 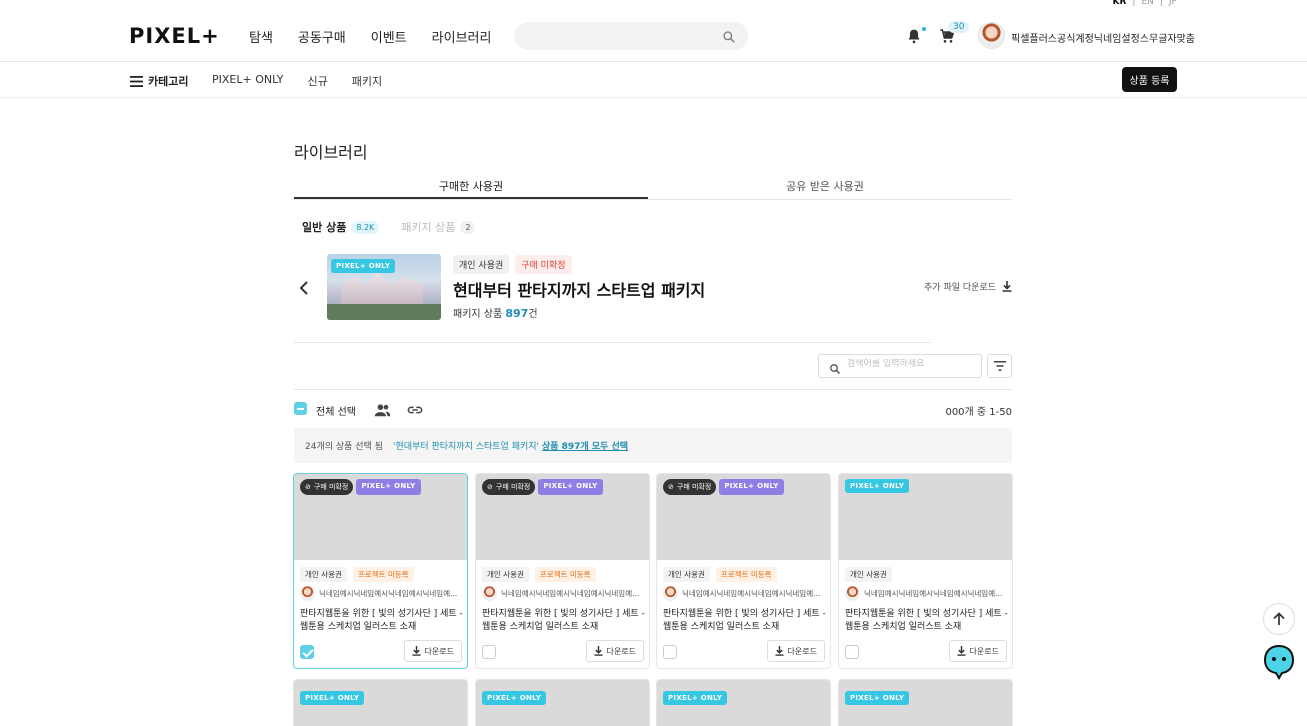 I want to click on page-title: 라이브러리, so click(x=331, y=152).